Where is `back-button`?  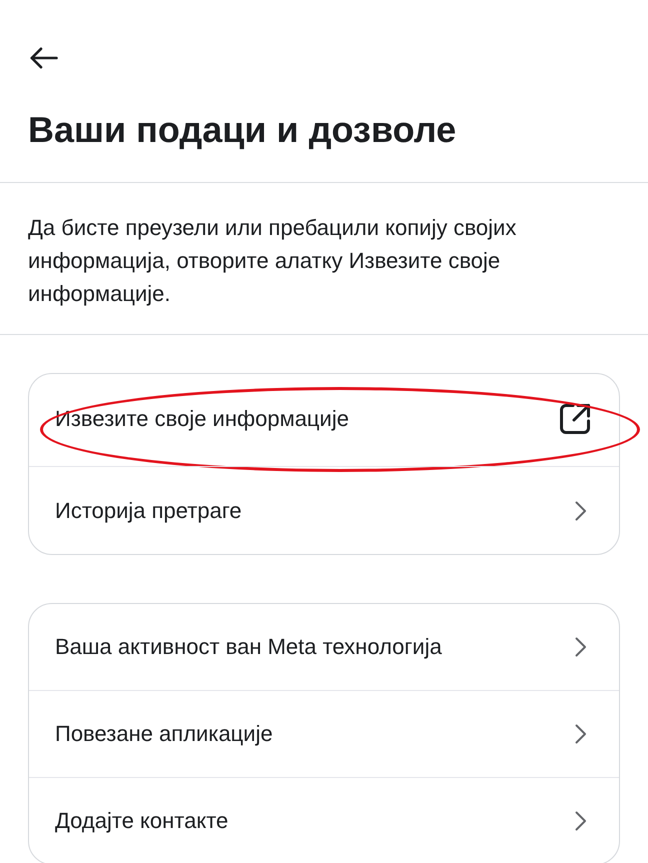 back-button is located at coordinates (44, 58).